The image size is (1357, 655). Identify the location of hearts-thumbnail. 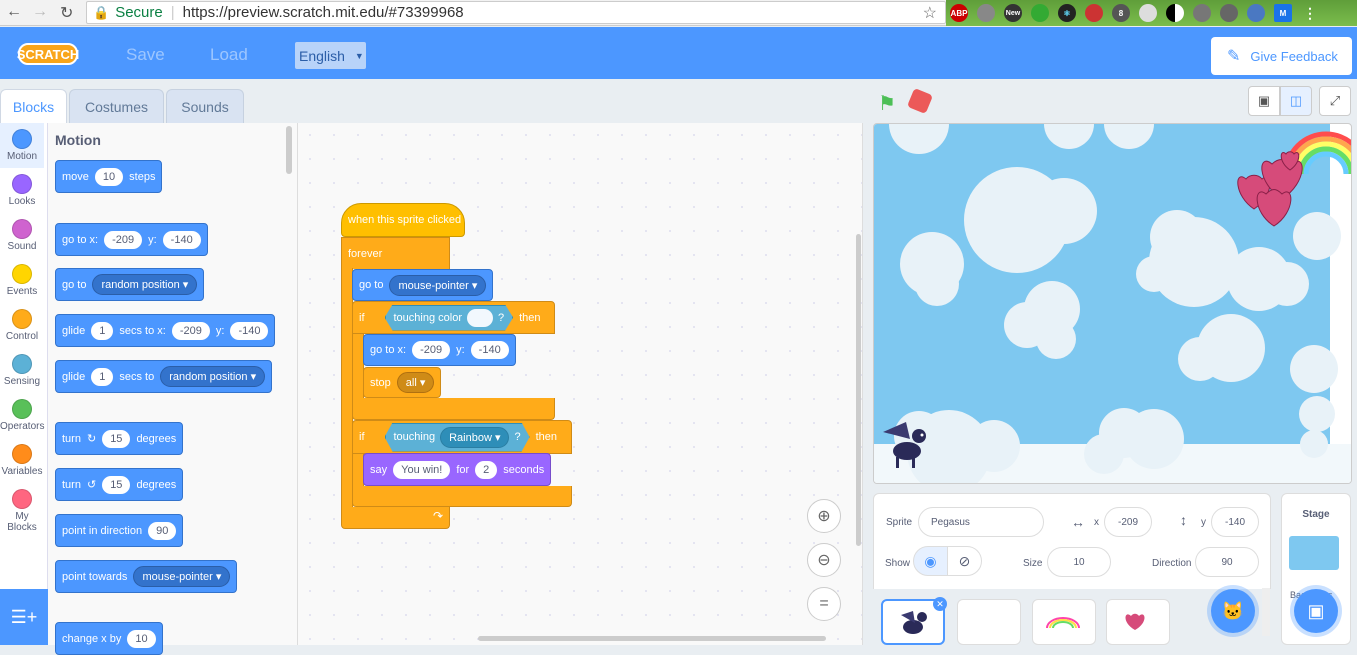
(1135, 621).